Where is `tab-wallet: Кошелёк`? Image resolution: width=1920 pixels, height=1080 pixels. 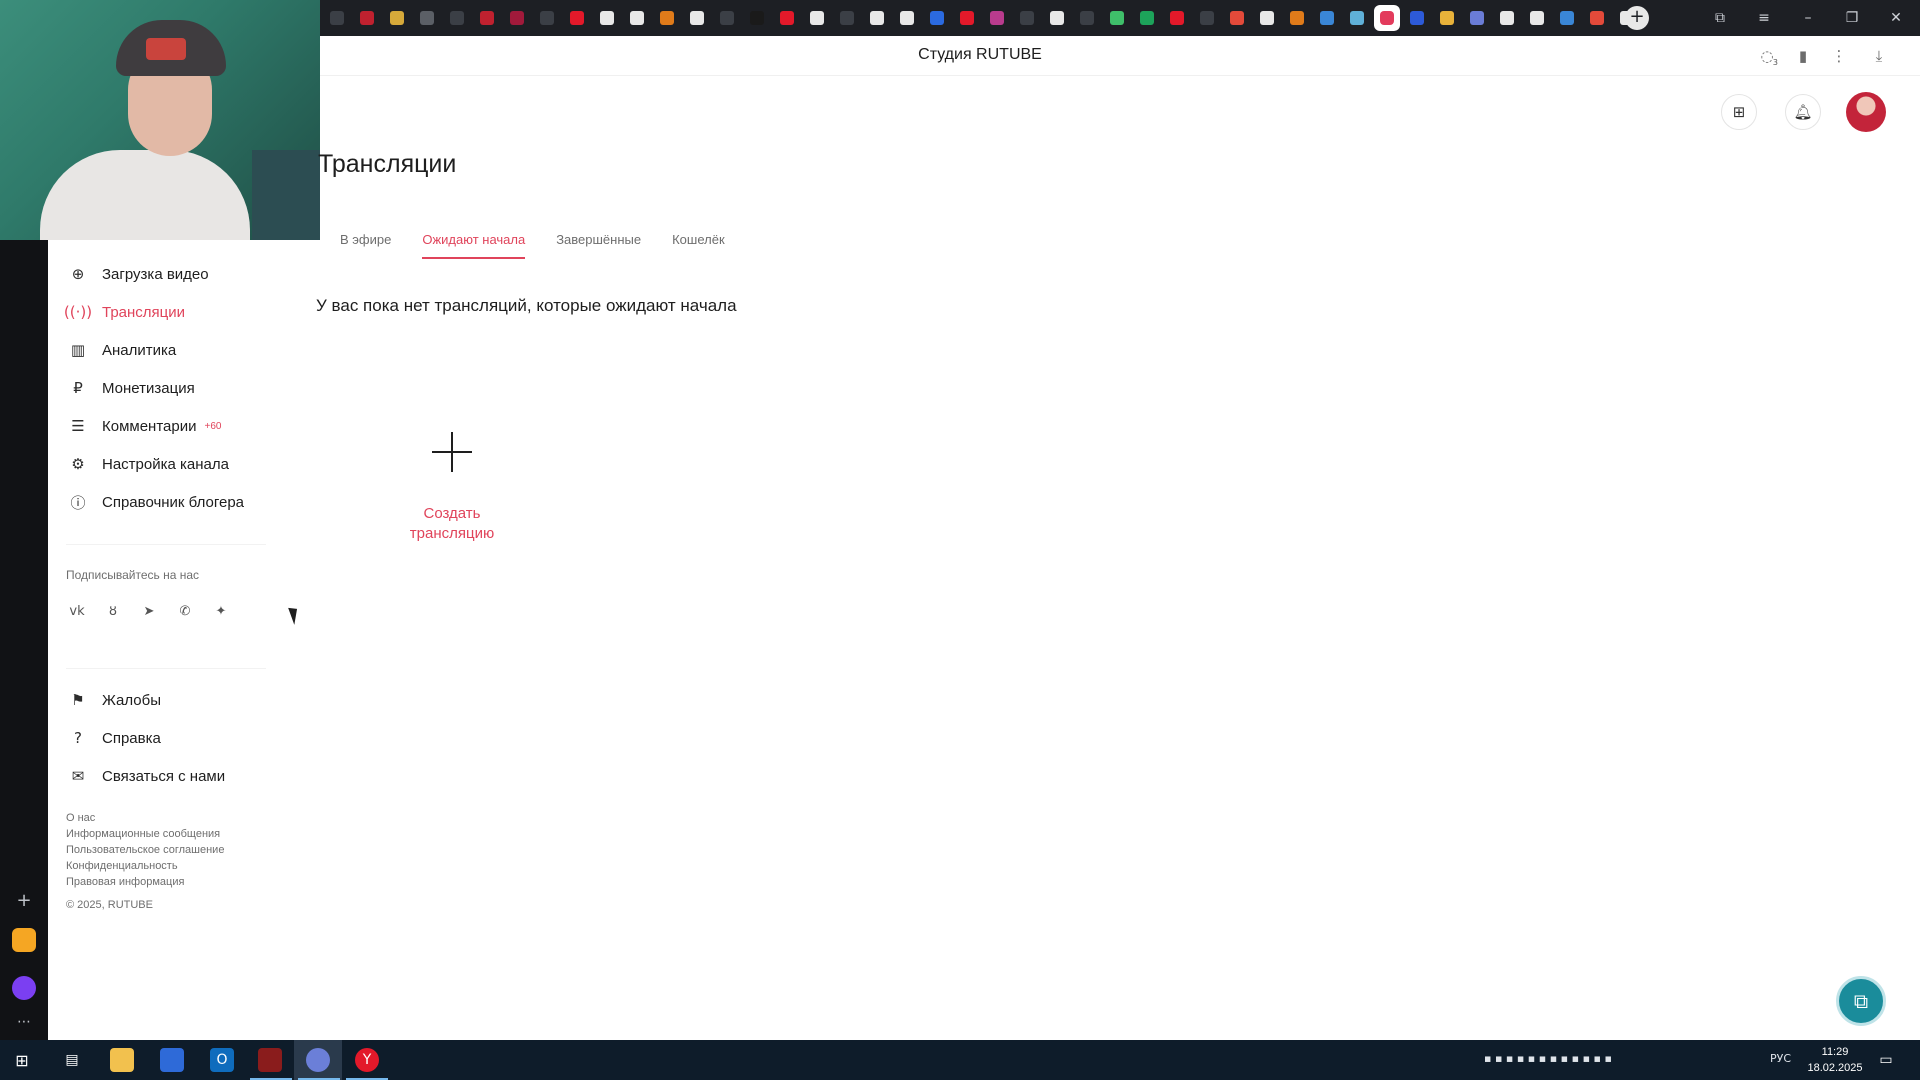
tab-wallet: Кошелёк is located at coordinates (698, 245).